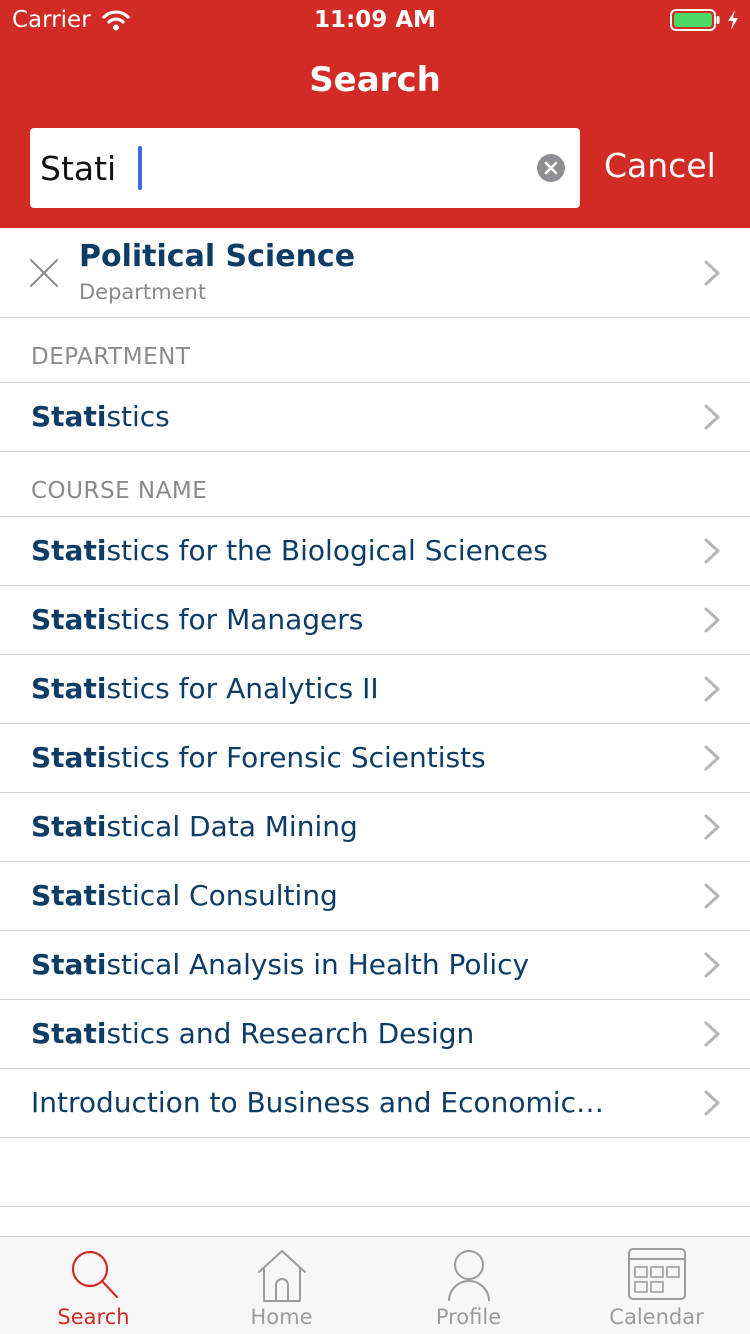 The image size is (750, 1334). Describe the element at coordinates (327, 550) in the screenshot. I see `result-rest-text: stics for the Biological Sciences` at that location.